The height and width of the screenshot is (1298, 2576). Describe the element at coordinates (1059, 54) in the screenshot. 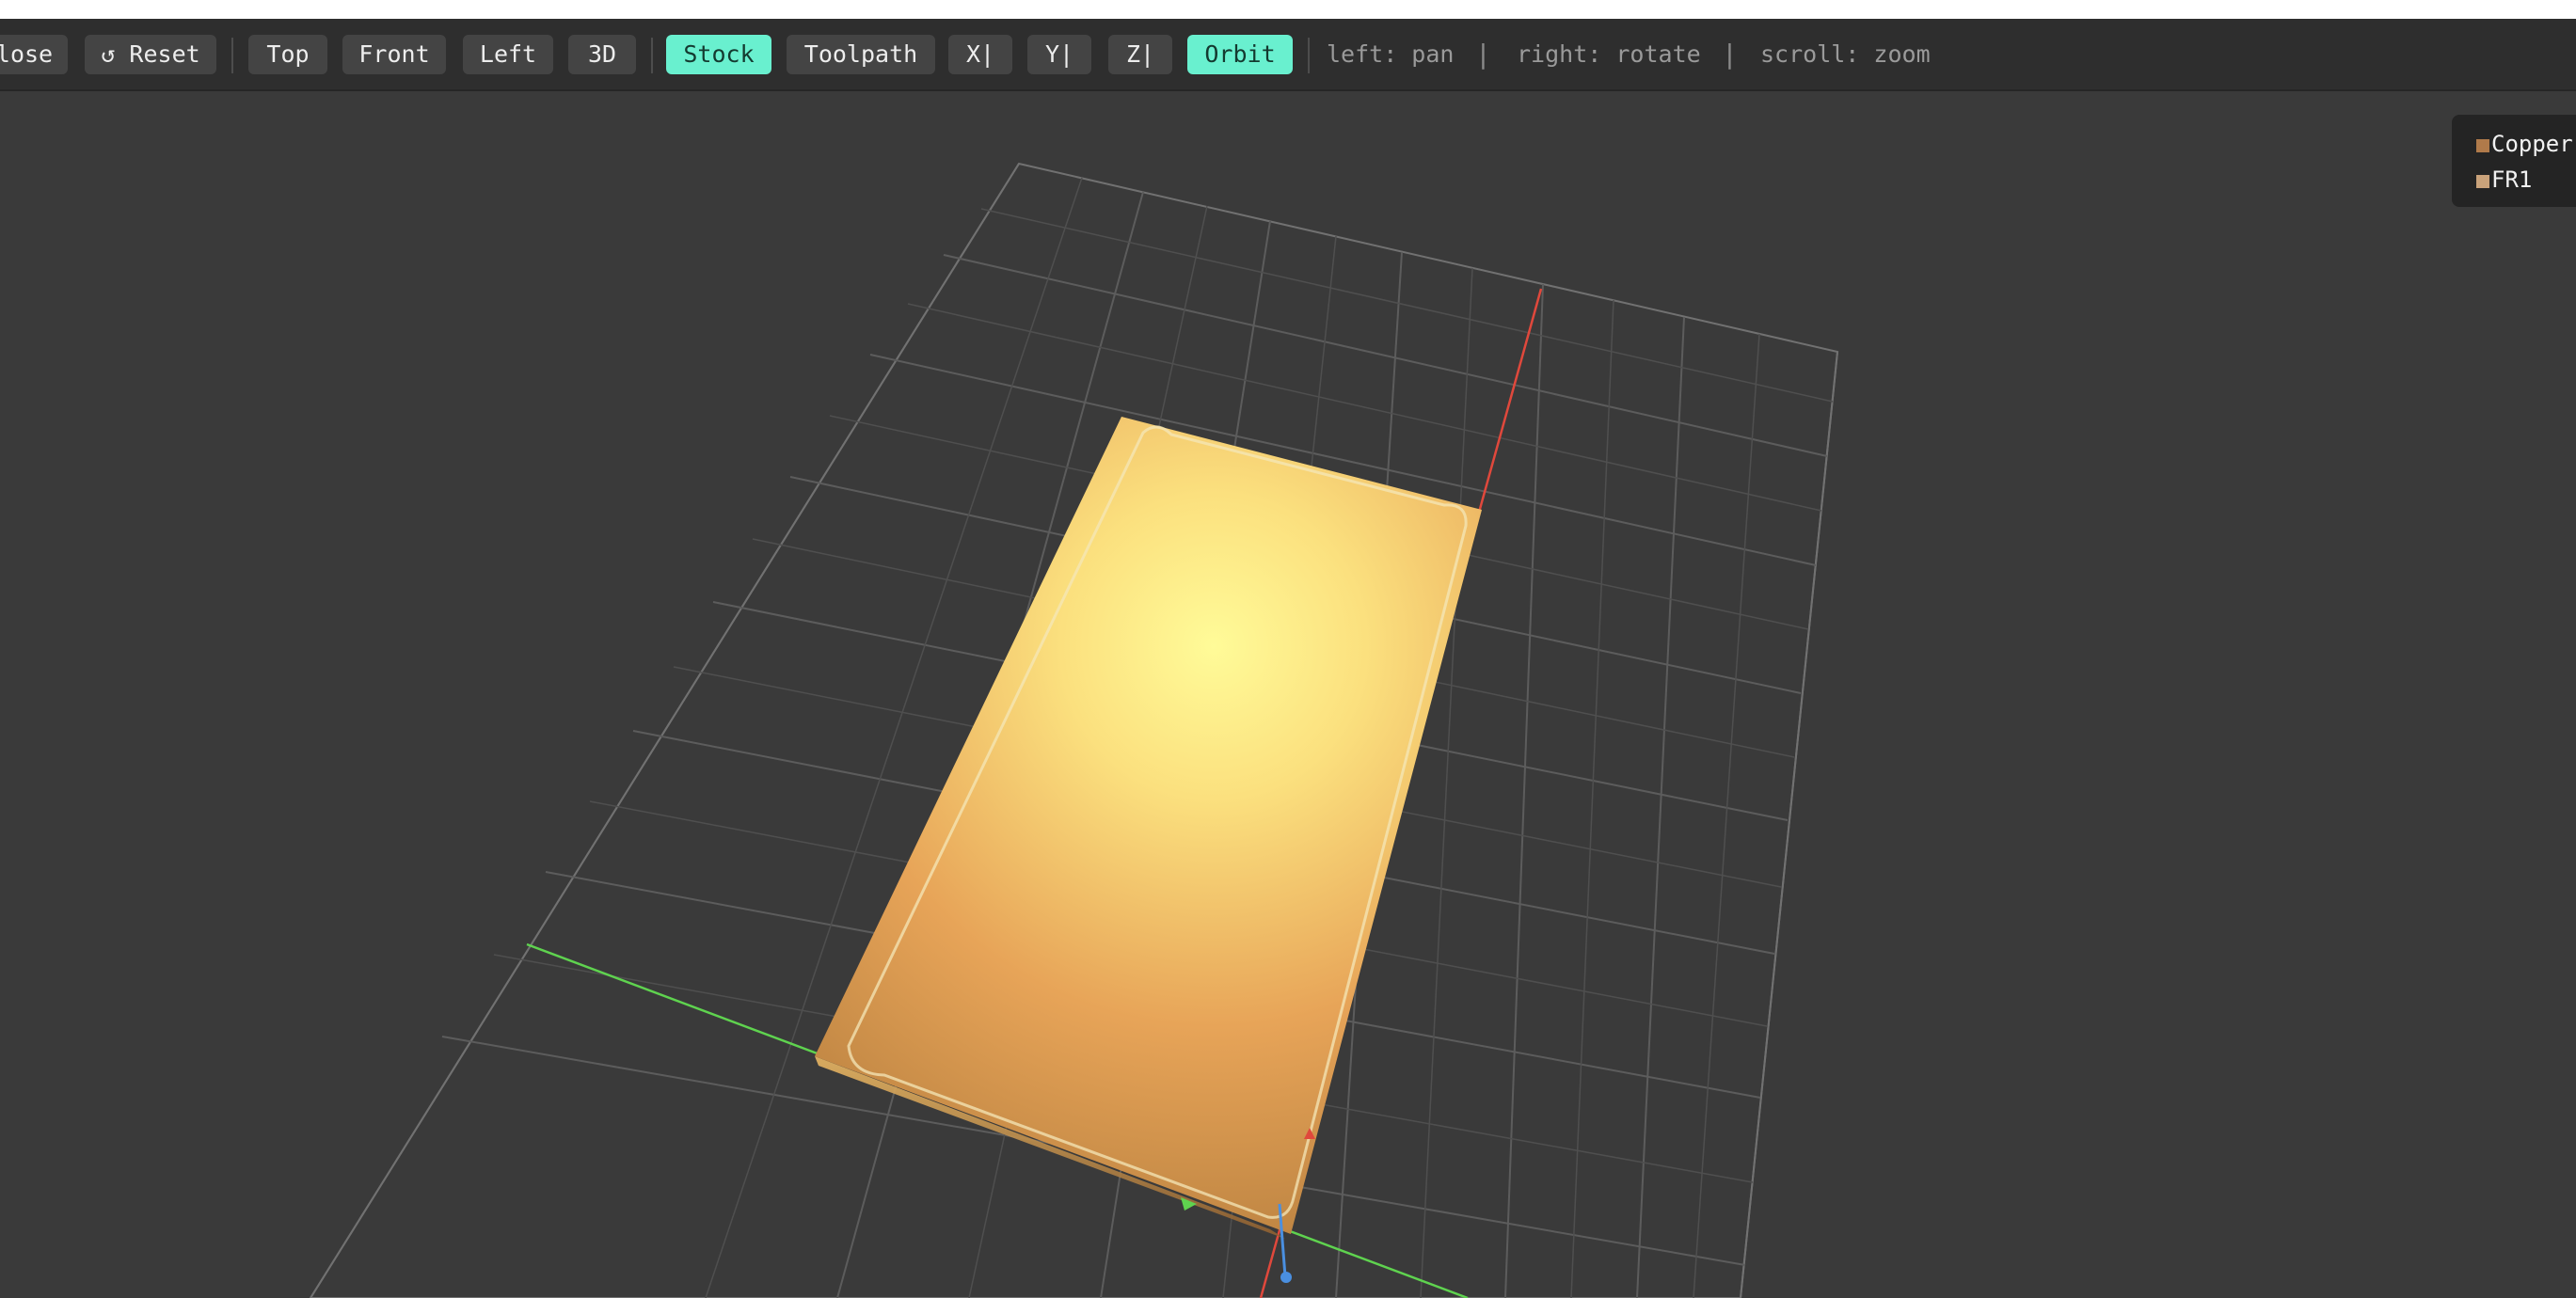

I see `axis-y-button: Y|` at that location.